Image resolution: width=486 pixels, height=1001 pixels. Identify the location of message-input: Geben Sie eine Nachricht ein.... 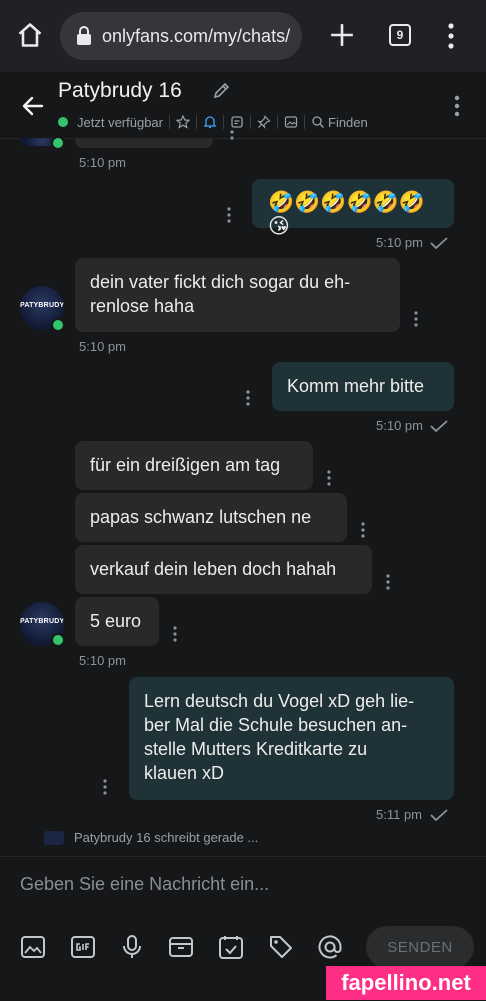
(144, 884).